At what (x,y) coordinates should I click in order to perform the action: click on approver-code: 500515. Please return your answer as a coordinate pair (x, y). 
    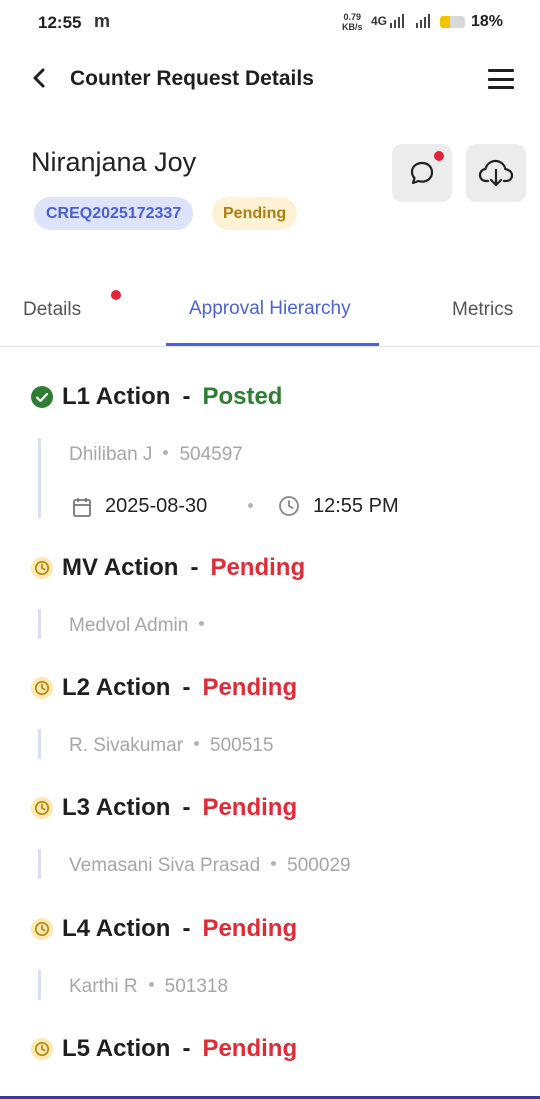
    Looking at the image, I should click on (242, 745).